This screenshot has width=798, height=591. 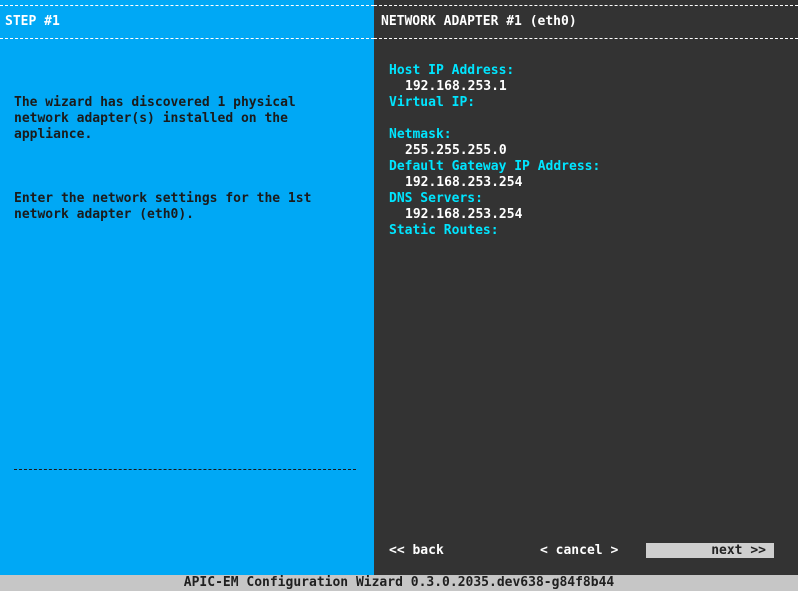 What do you see at coordinates (32, 21) in the screenshot?
I see `step-title: STEP #1` at bounding box center [32, 21].